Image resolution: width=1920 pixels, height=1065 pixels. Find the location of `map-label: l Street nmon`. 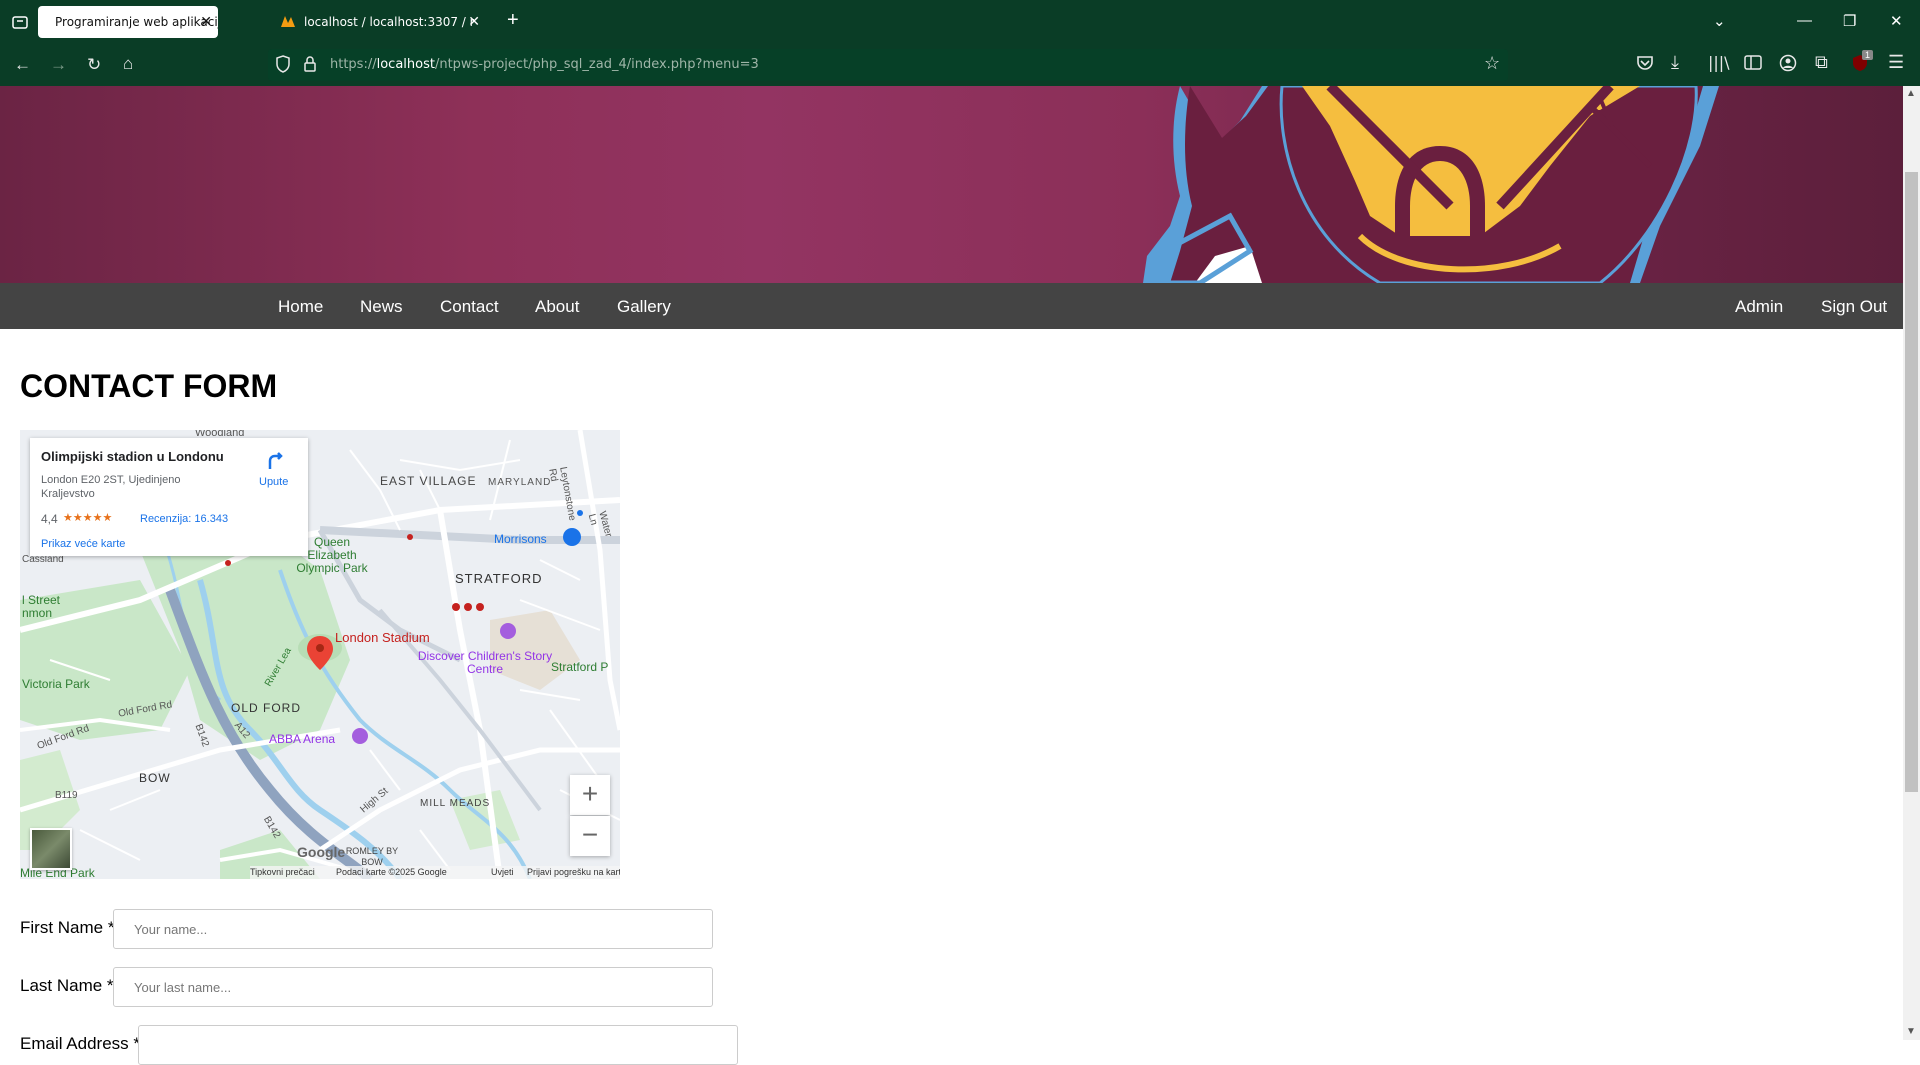

map-label: l Street nmon is located at coordinates (41, 606).